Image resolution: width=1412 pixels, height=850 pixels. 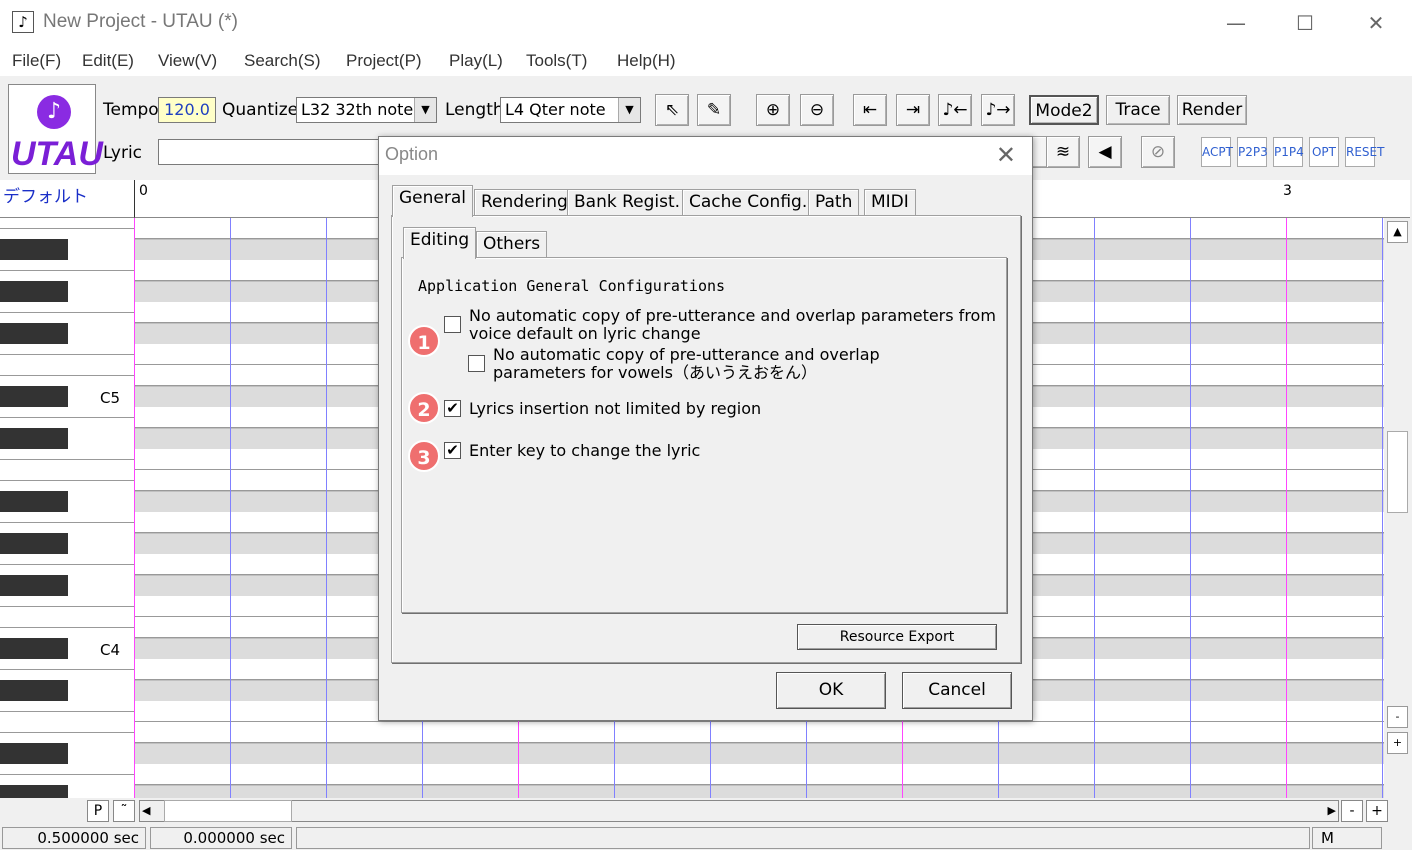 What do you see at coordinates (1252, 152) in the screenshot?
I see `p2p3-icon: P2P3` at bounding box center [1252, 152].